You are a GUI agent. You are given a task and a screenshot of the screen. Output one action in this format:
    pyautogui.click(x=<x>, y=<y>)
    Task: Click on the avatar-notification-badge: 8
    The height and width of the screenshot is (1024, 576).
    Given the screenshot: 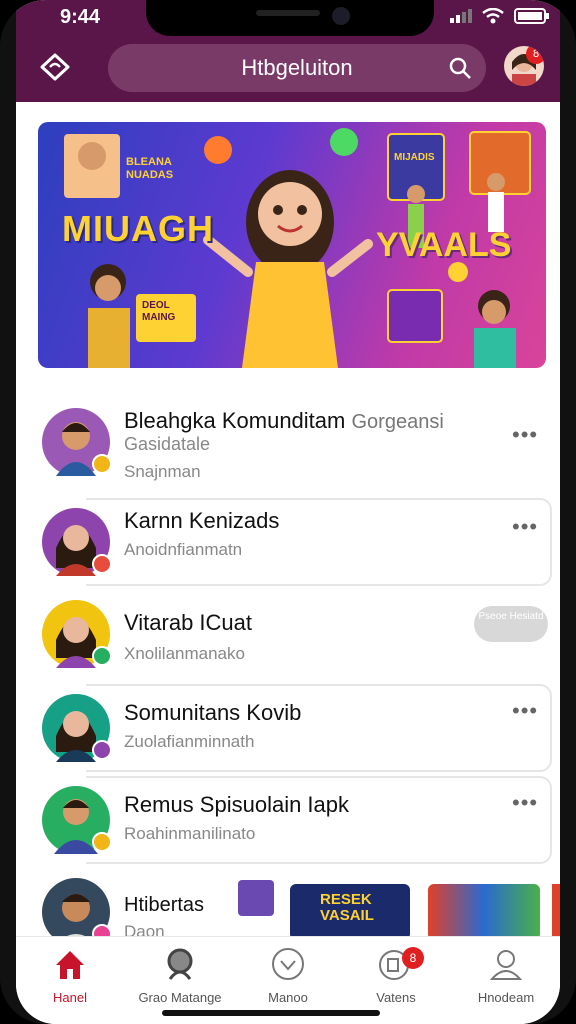 What is the action you would take?
    pyautogui.click(x=535, y=55)
    